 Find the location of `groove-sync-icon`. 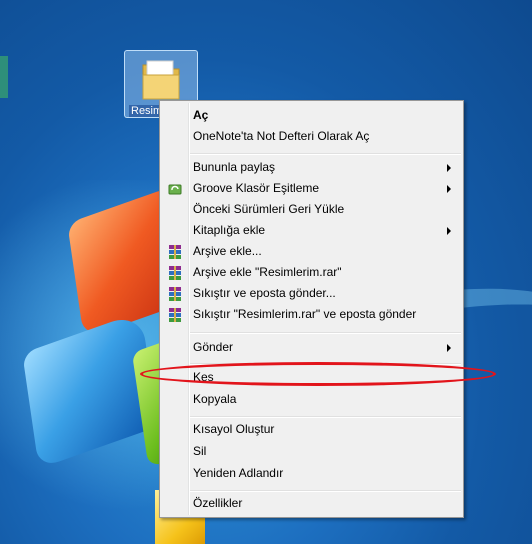

groove-sync-icon is located at coordinates (175, 189).